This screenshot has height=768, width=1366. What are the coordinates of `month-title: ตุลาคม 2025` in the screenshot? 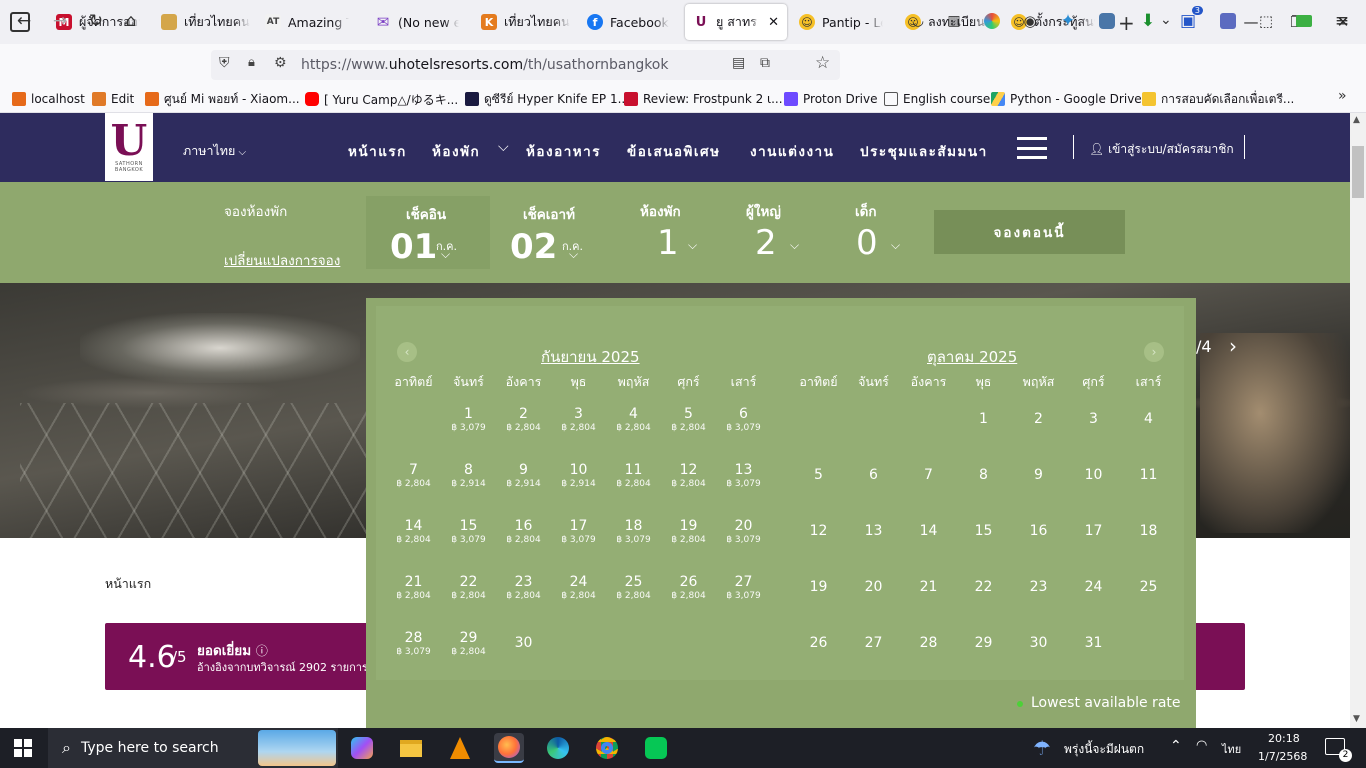 It's located at (972, 357).